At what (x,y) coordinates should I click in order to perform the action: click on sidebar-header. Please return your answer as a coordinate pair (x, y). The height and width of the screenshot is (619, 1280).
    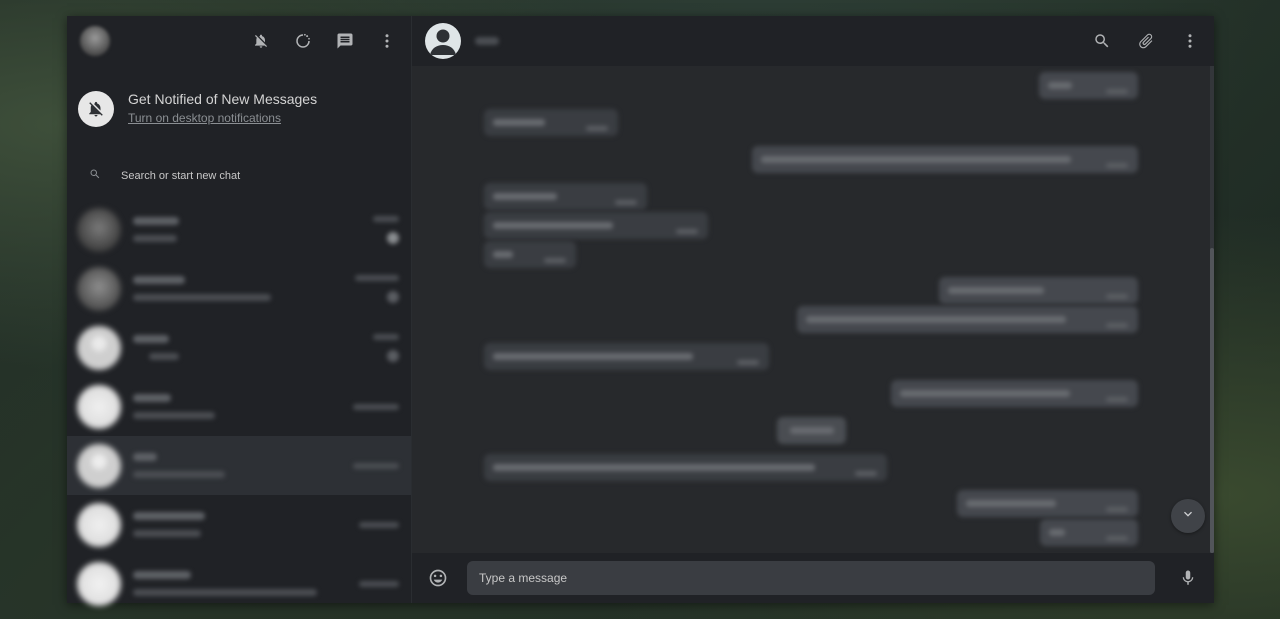
    Looking at the image, I should click on (239, 41).